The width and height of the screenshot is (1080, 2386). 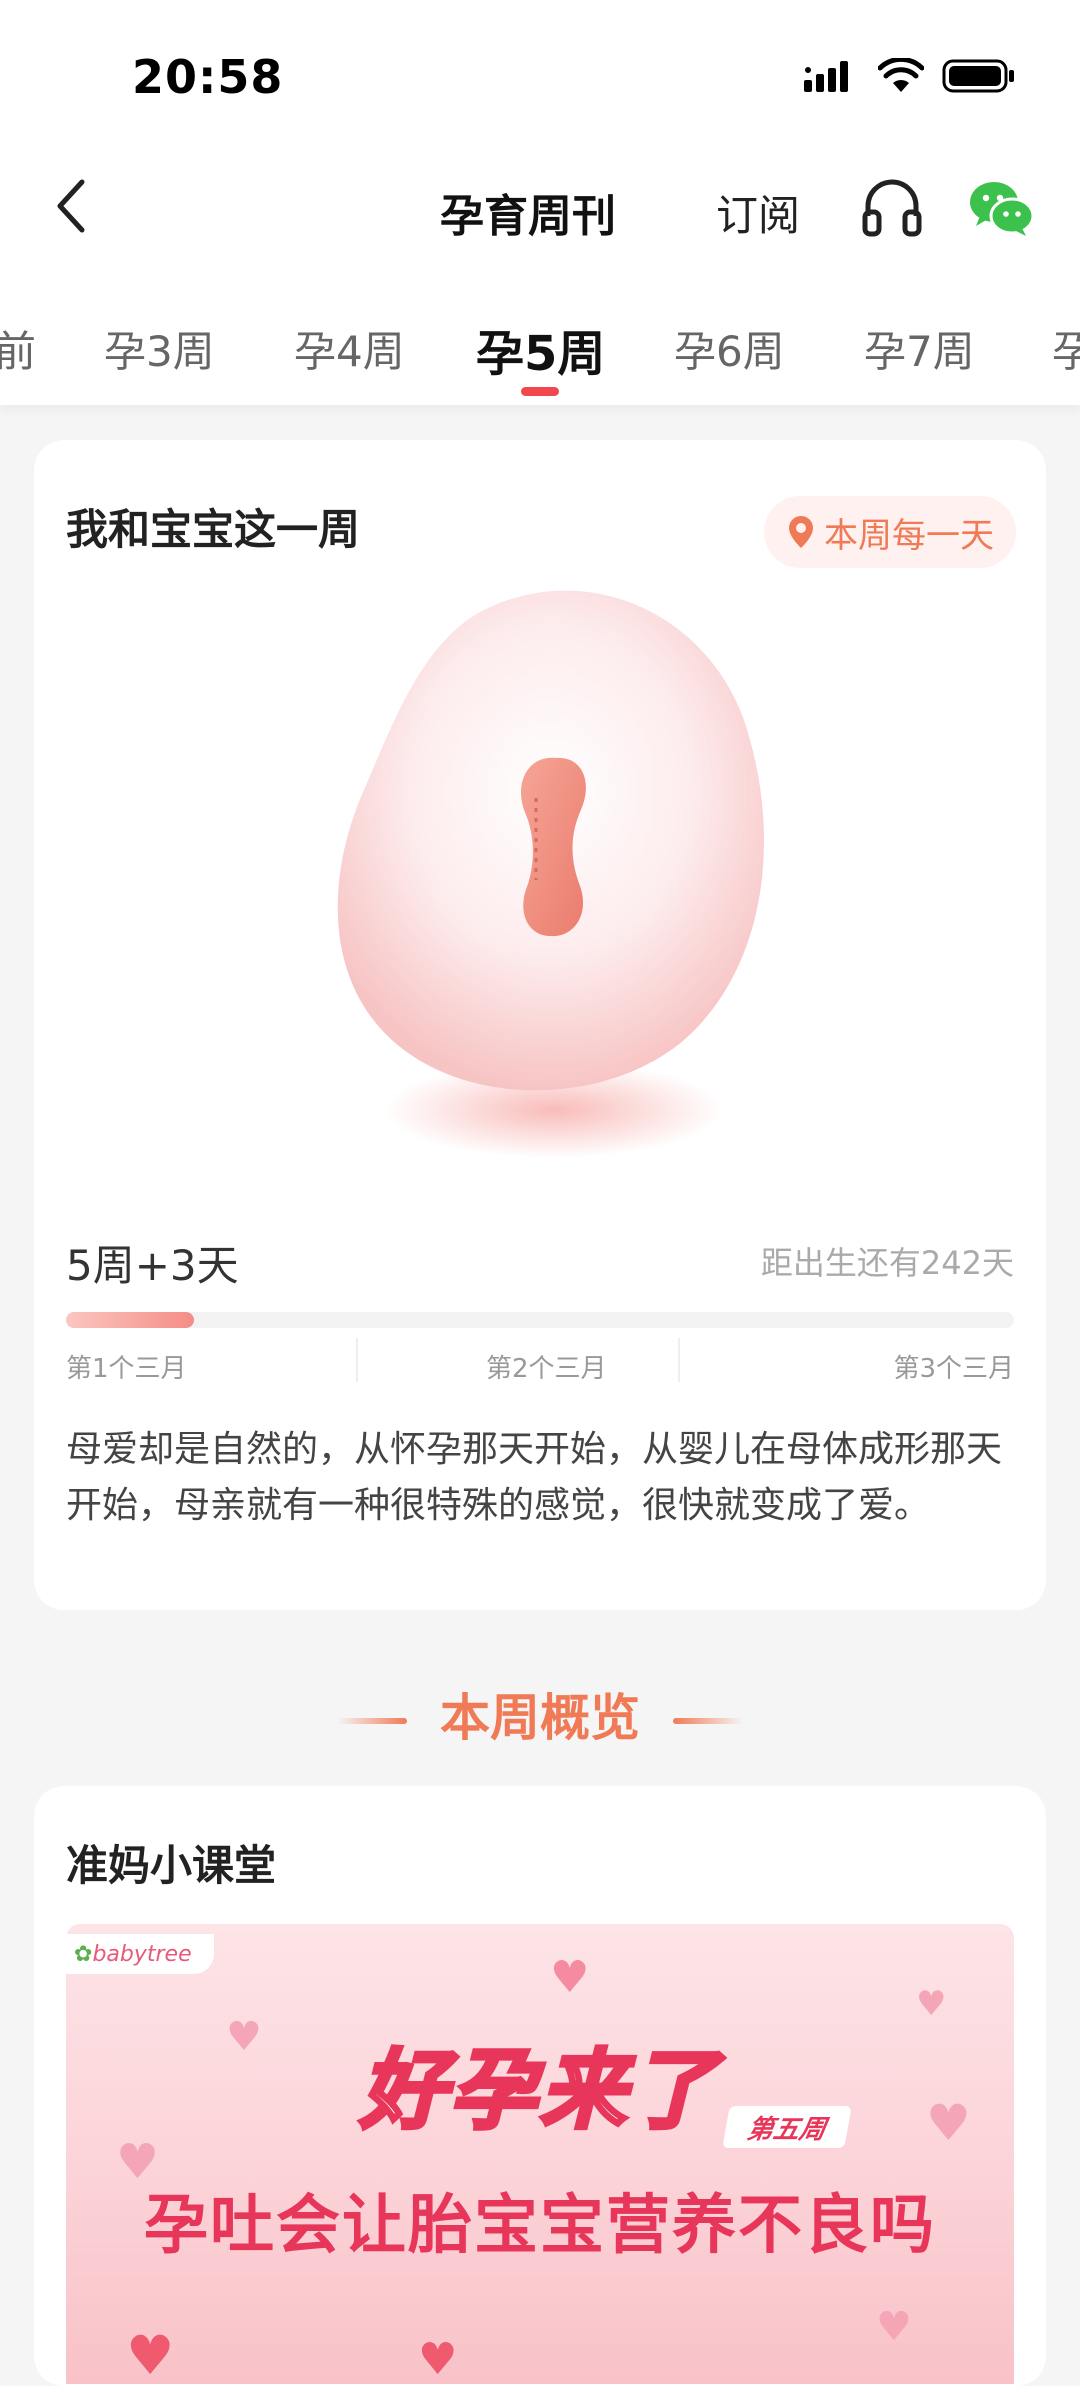 What do you see at coordinates (171, 1865) in the screenshot?
I see `classroom-title: 准妈小课堂` at bounding box center [171, 1865].